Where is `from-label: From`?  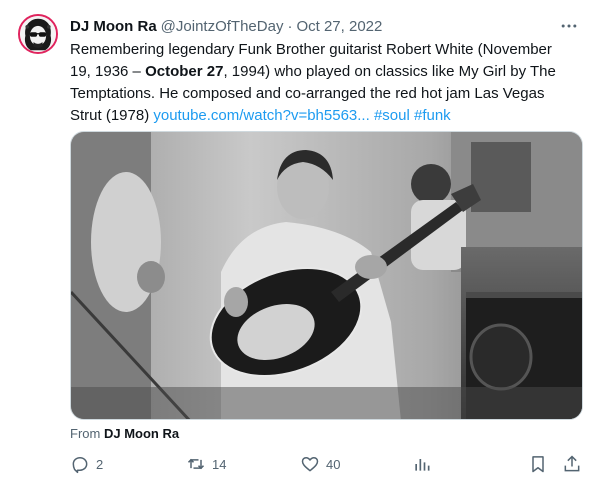 from-label: From is located at coordinates (85, 433).